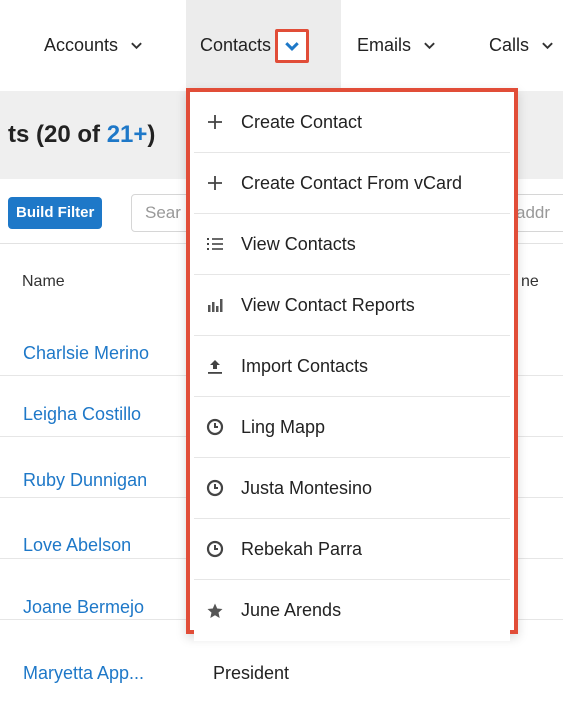  Describe the element at coordinates (43, 282) in the screenshot. I see `column-header-name: Name` at that location.